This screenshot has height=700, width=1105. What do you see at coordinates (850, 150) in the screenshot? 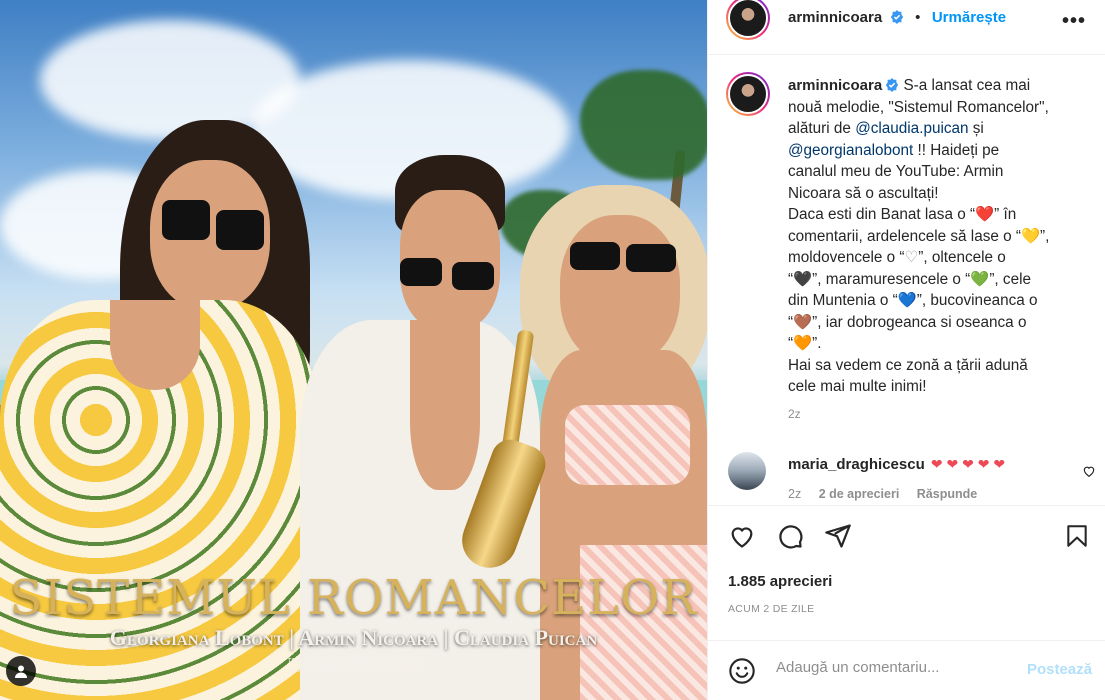
I see `mention-link: @georgianalobont` at bounding box center [850, 150].